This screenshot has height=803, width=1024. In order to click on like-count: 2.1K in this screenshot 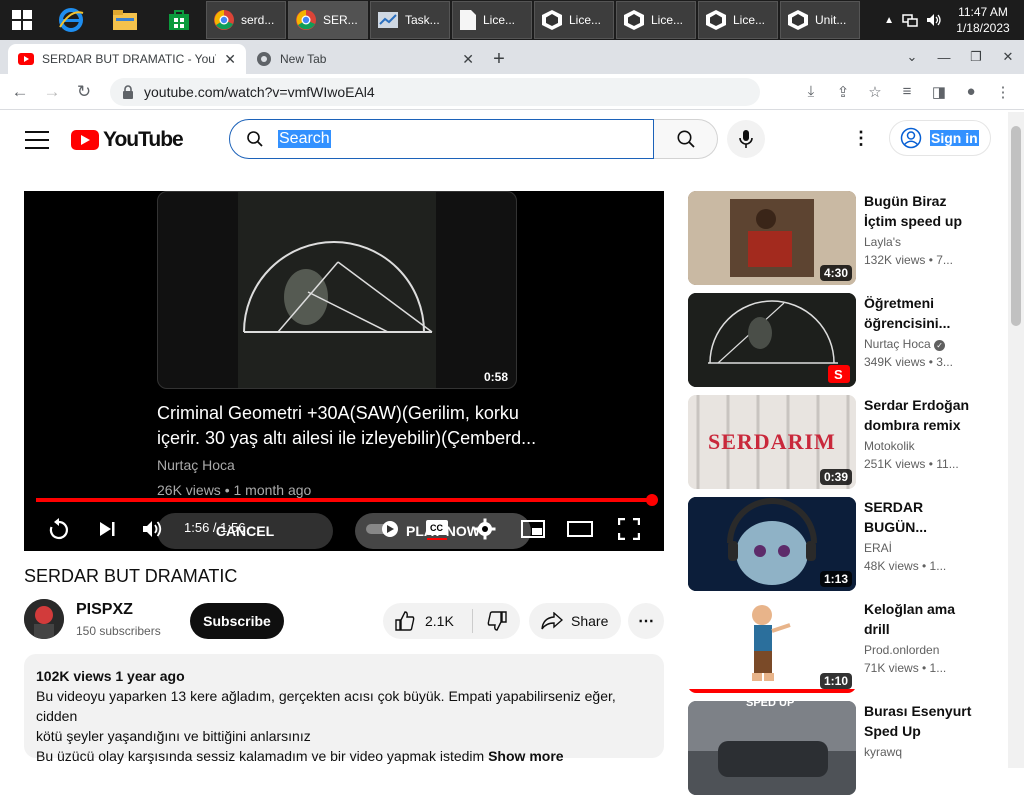, I will do `click(439, 621)`.